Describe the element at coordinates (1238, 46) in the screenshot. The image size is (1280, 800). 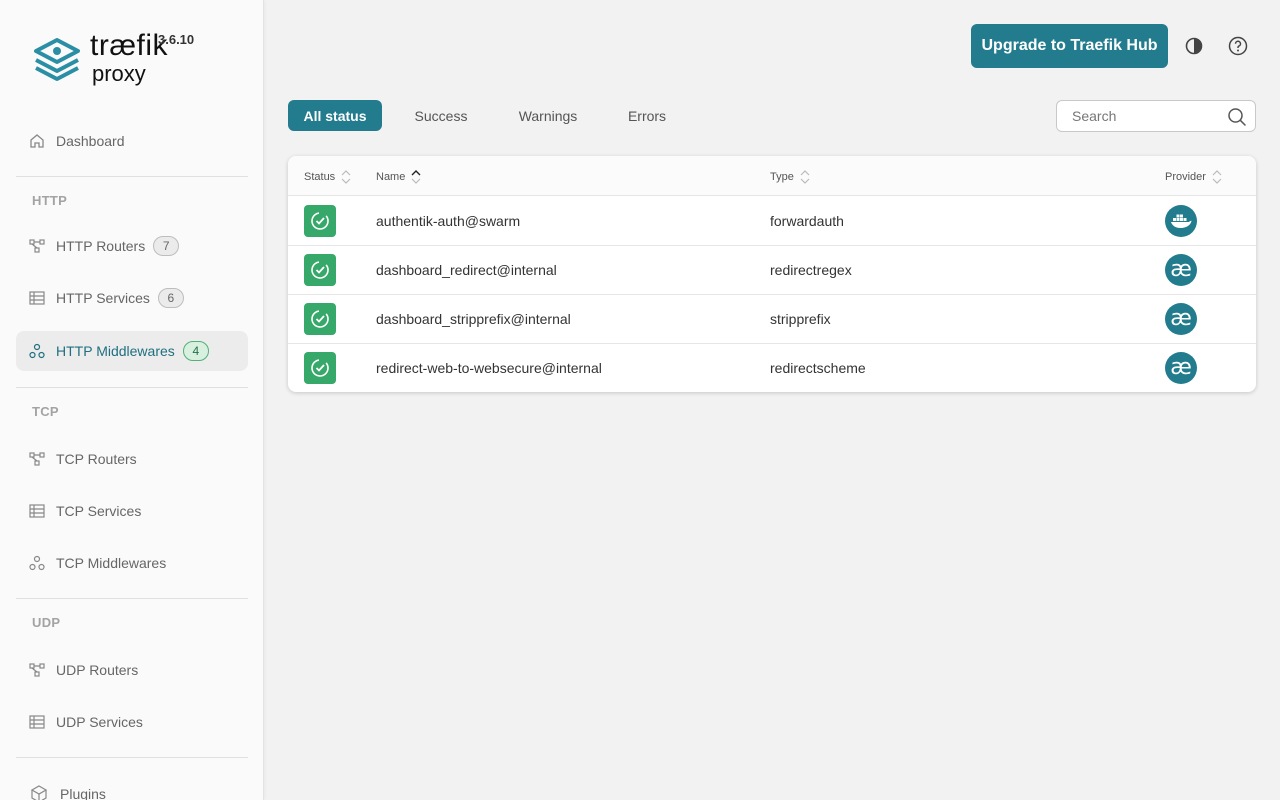
I see `help-icon` at that location.